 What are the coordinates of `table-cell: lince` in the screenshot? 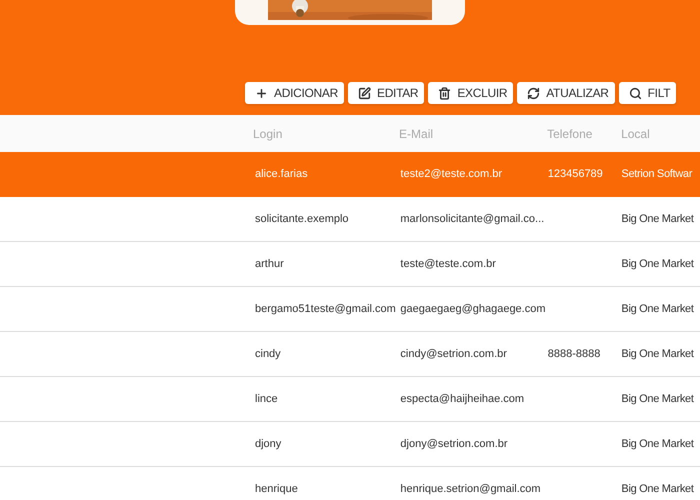 It's located at (266, 398).